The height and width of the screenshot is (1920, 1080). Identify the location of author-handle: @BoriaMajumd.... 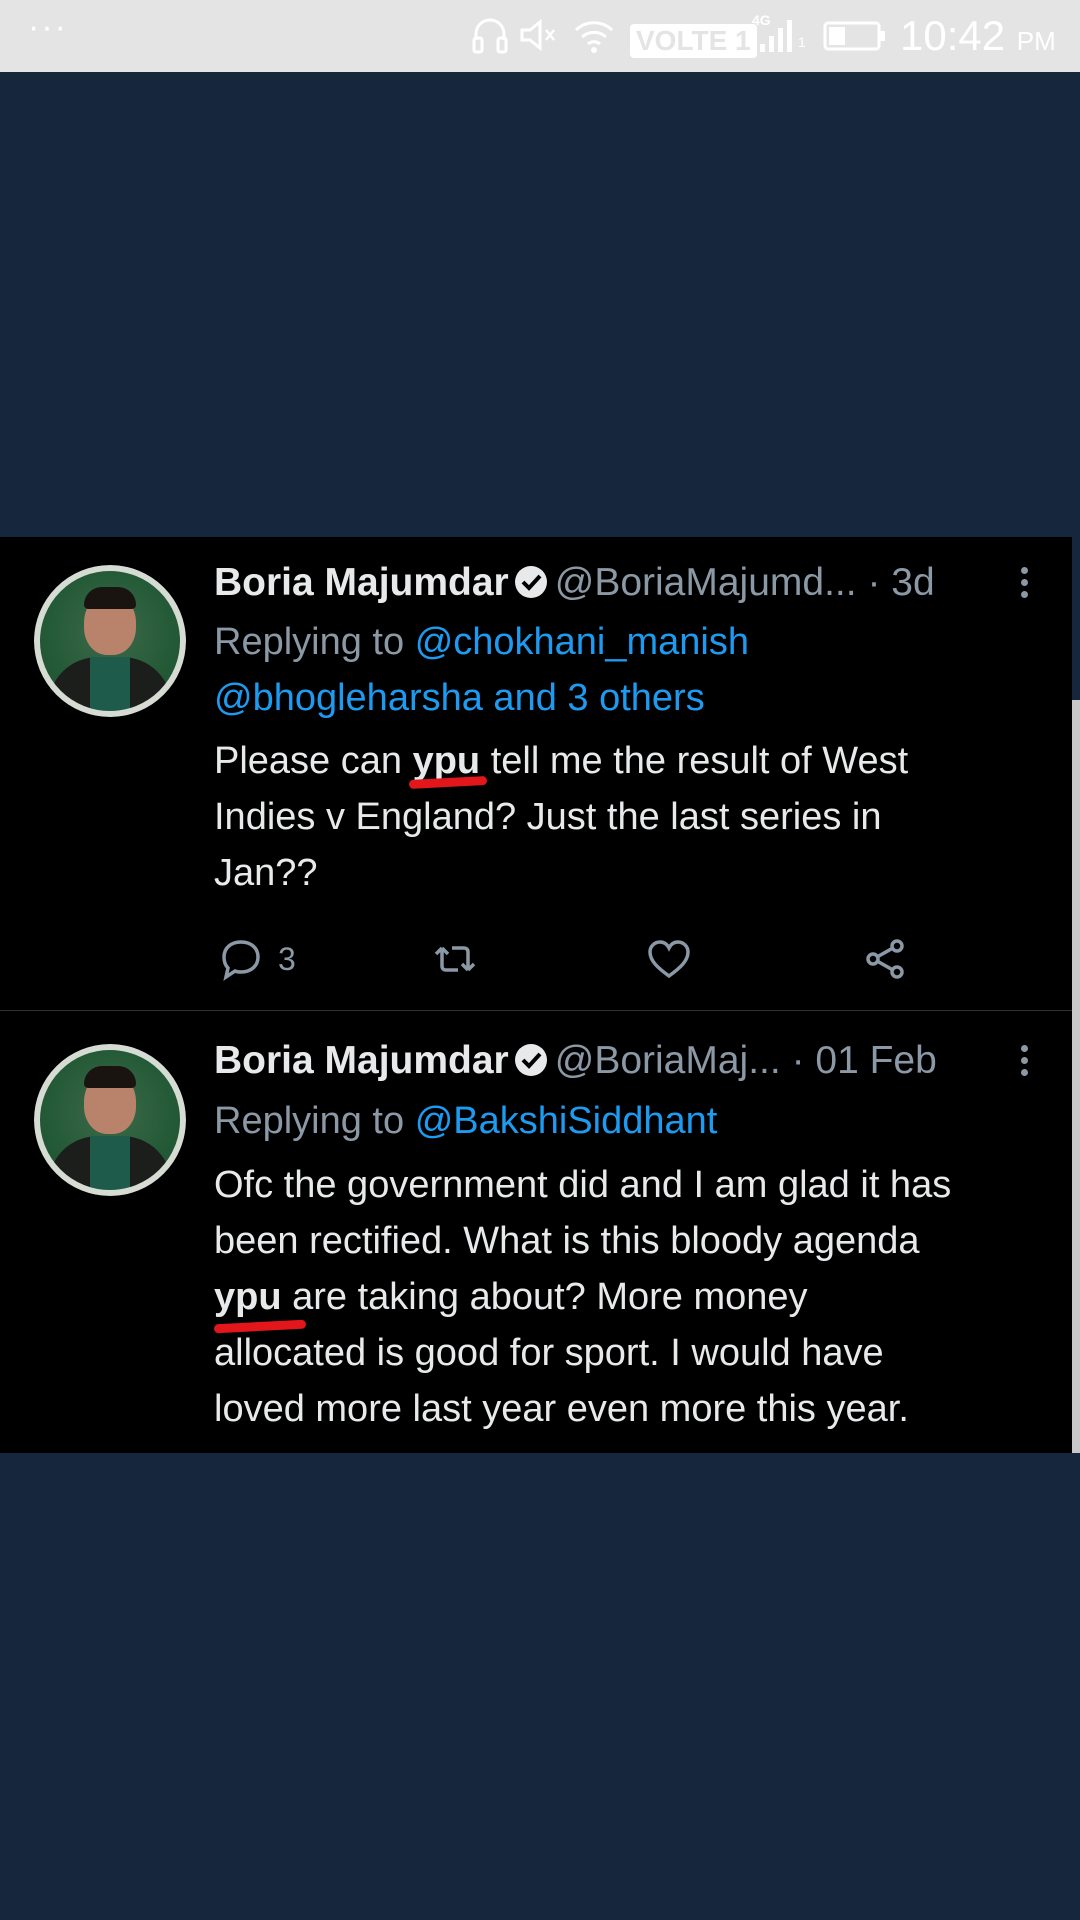
(706, 582).